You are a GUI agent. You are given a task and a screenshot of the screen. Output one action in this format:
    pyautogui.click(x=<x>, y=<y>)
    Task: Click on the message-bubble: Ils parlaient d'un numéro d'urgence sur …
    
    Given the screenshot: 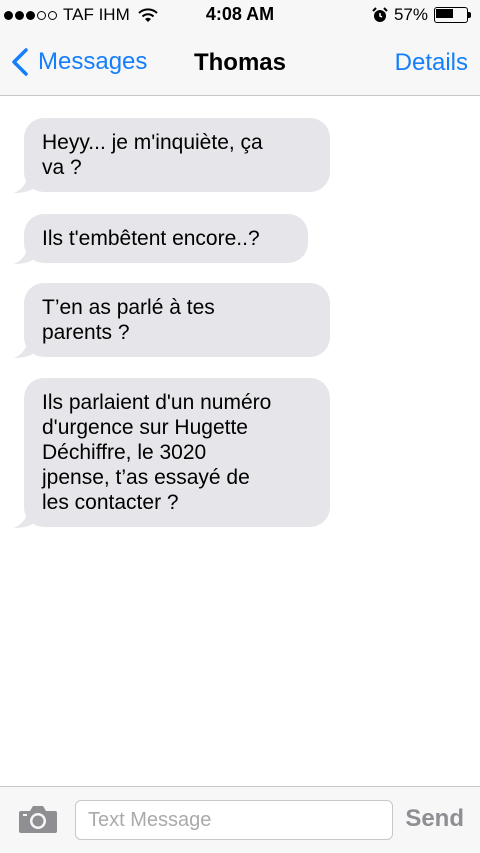 What is the action you would take?
    pyautogui.click(x=172, y=453)
    